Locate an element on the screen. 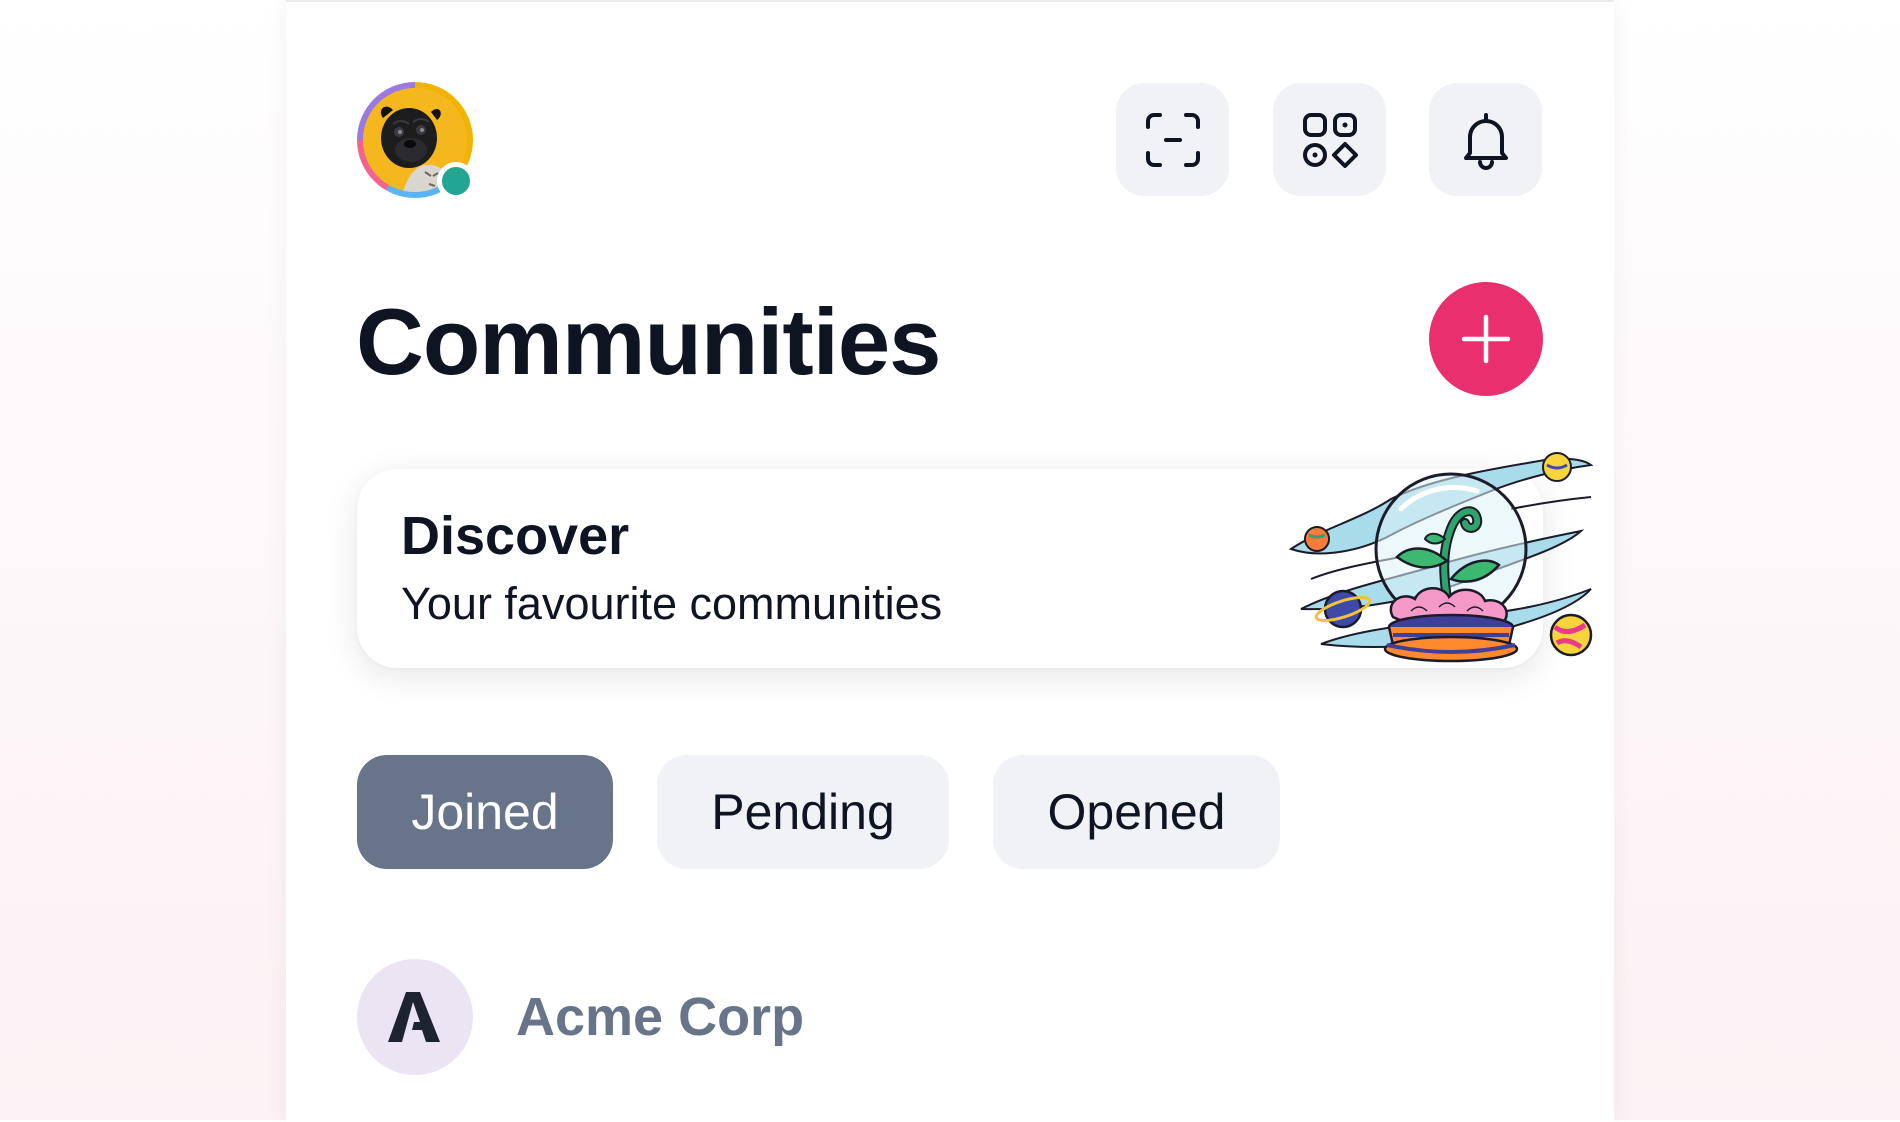  crystal-ball-illustration is located at coordinates (1441, 557).